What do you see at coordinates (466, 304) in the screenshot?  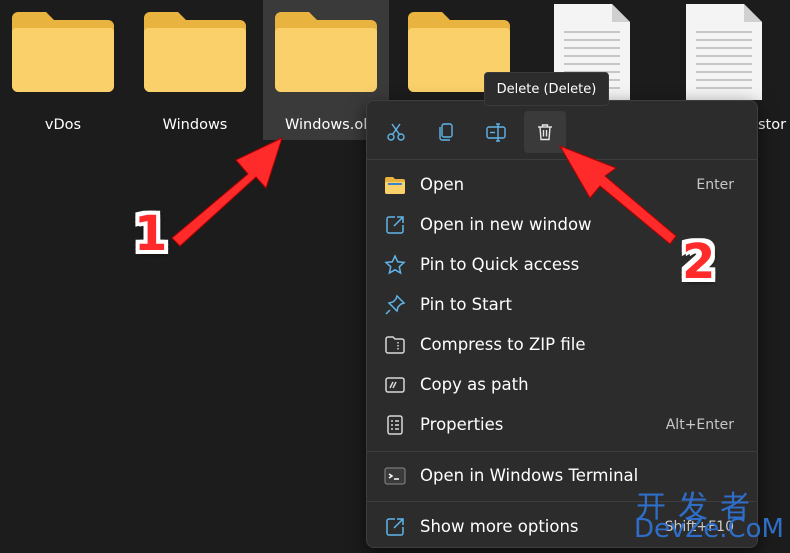 I see `menu-item-label: Pin to Start` at bounding box center [466, 304].